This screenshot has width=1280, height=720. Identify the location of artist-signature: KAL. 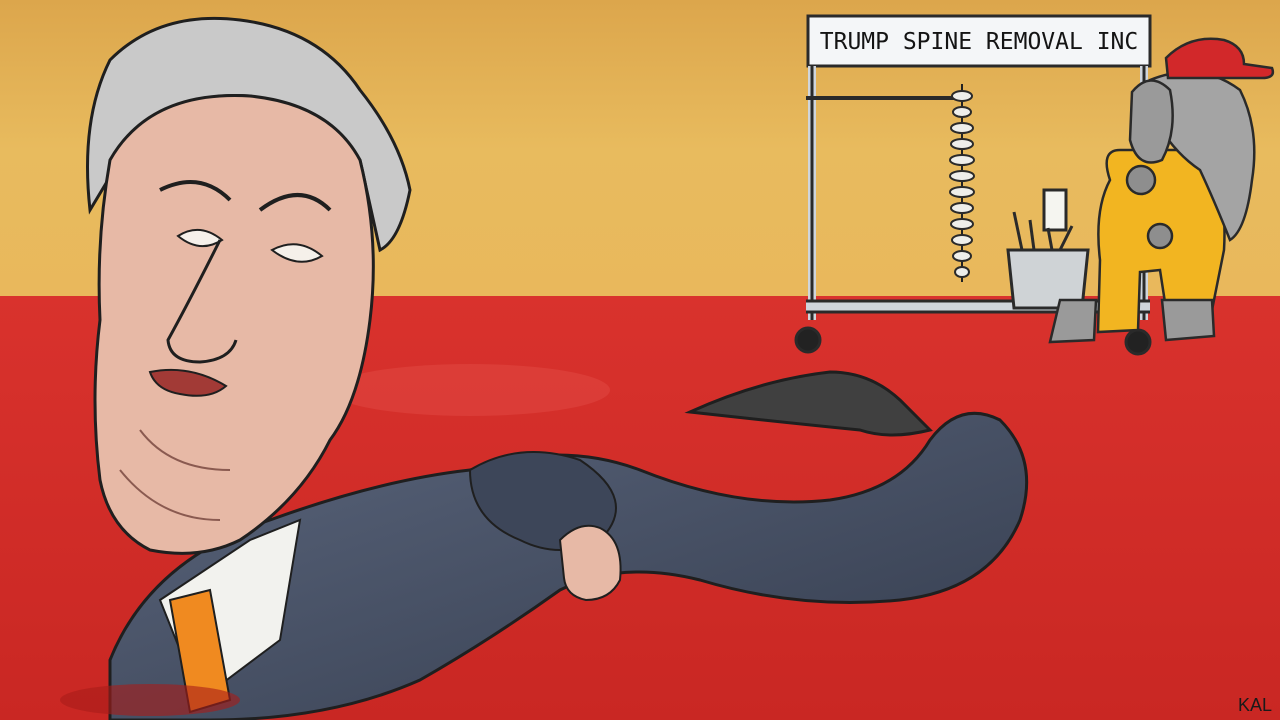
(1254, 705).